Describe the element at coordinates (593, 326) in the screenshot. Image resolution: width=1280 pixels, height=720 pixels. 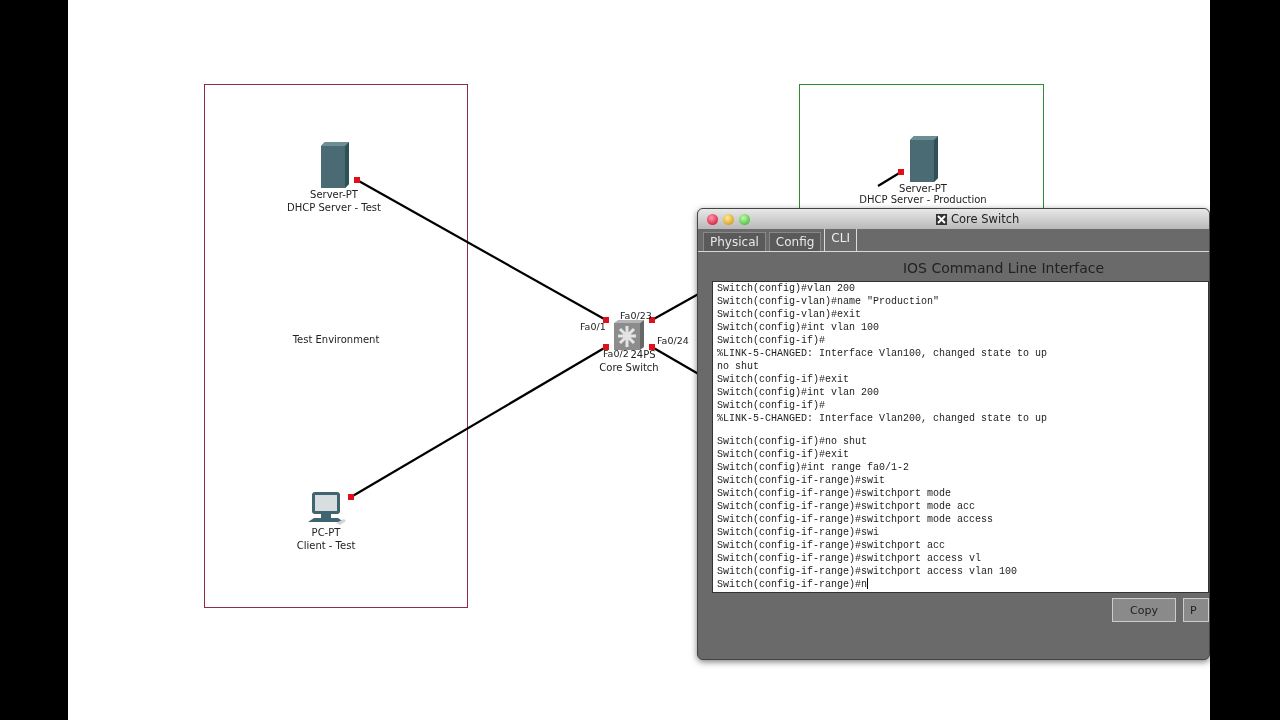
I see `port-label: Fa0/1` at that location.